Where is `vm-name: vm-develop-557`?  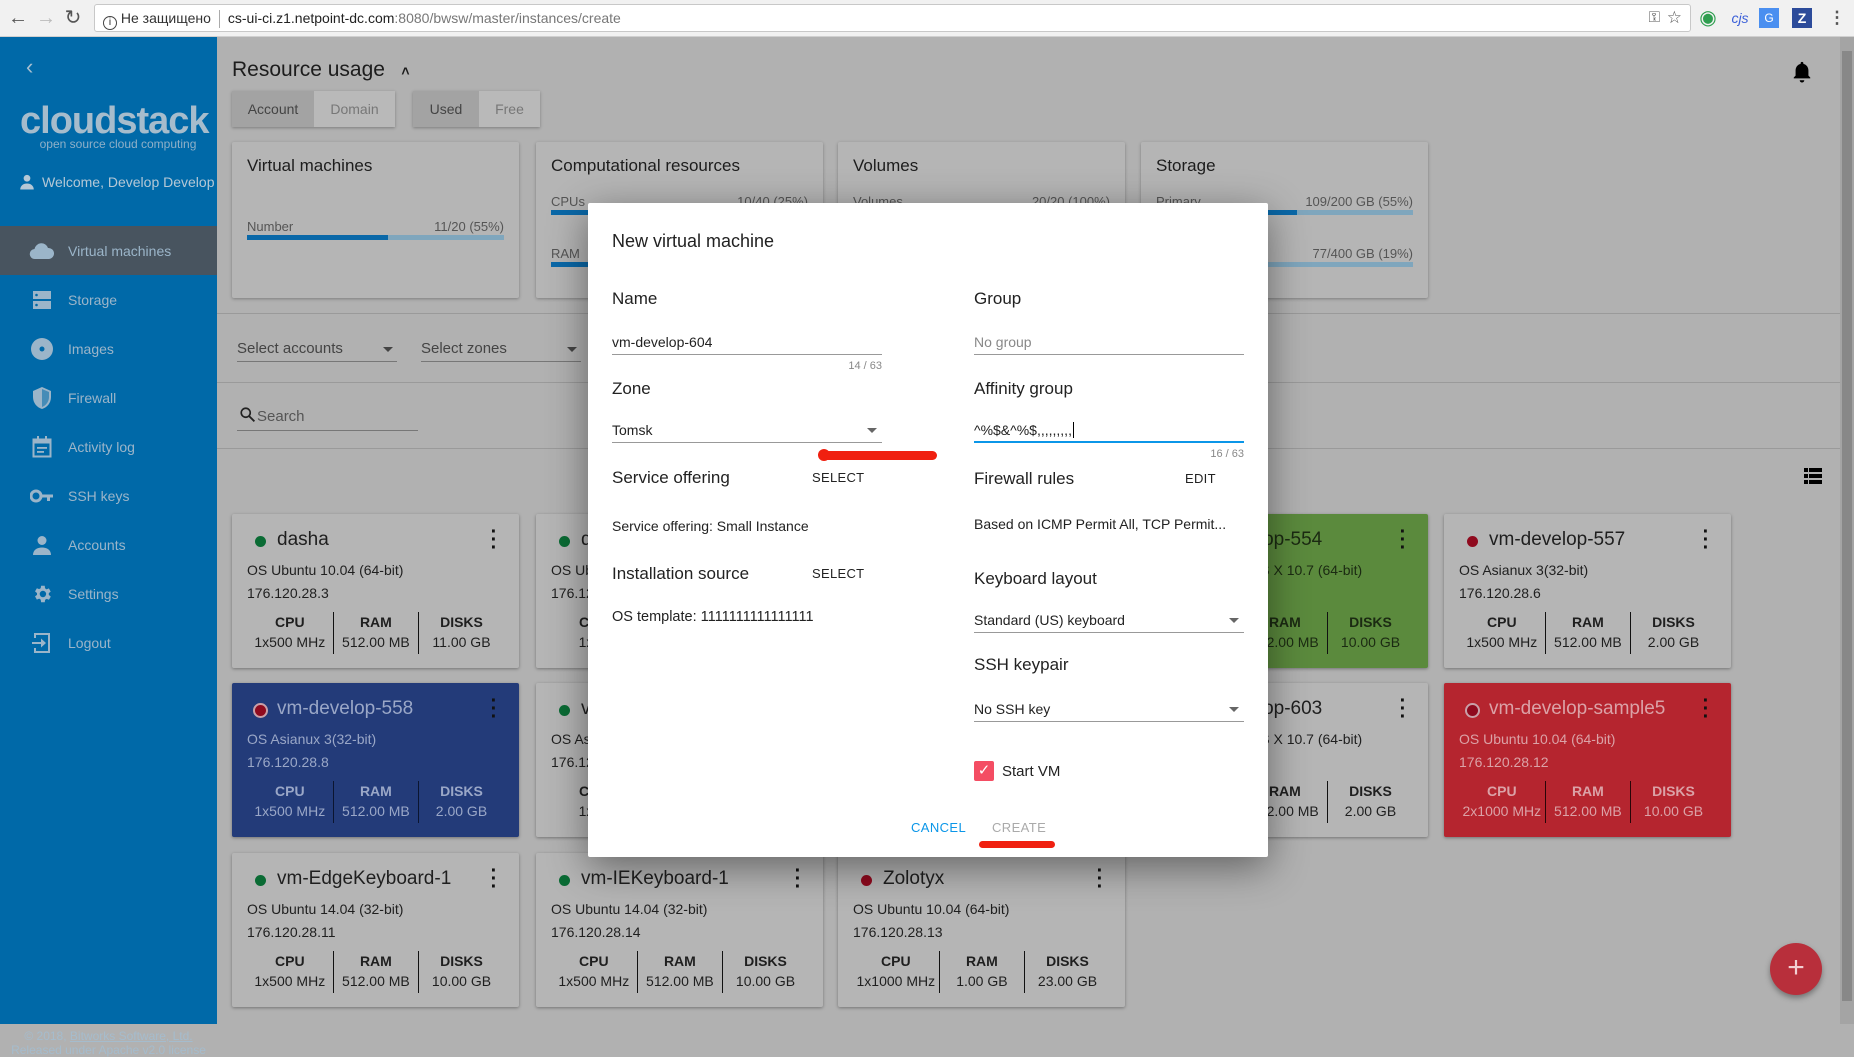
vm-name: vm-develop-557 is located at coordinates (1557, 540).